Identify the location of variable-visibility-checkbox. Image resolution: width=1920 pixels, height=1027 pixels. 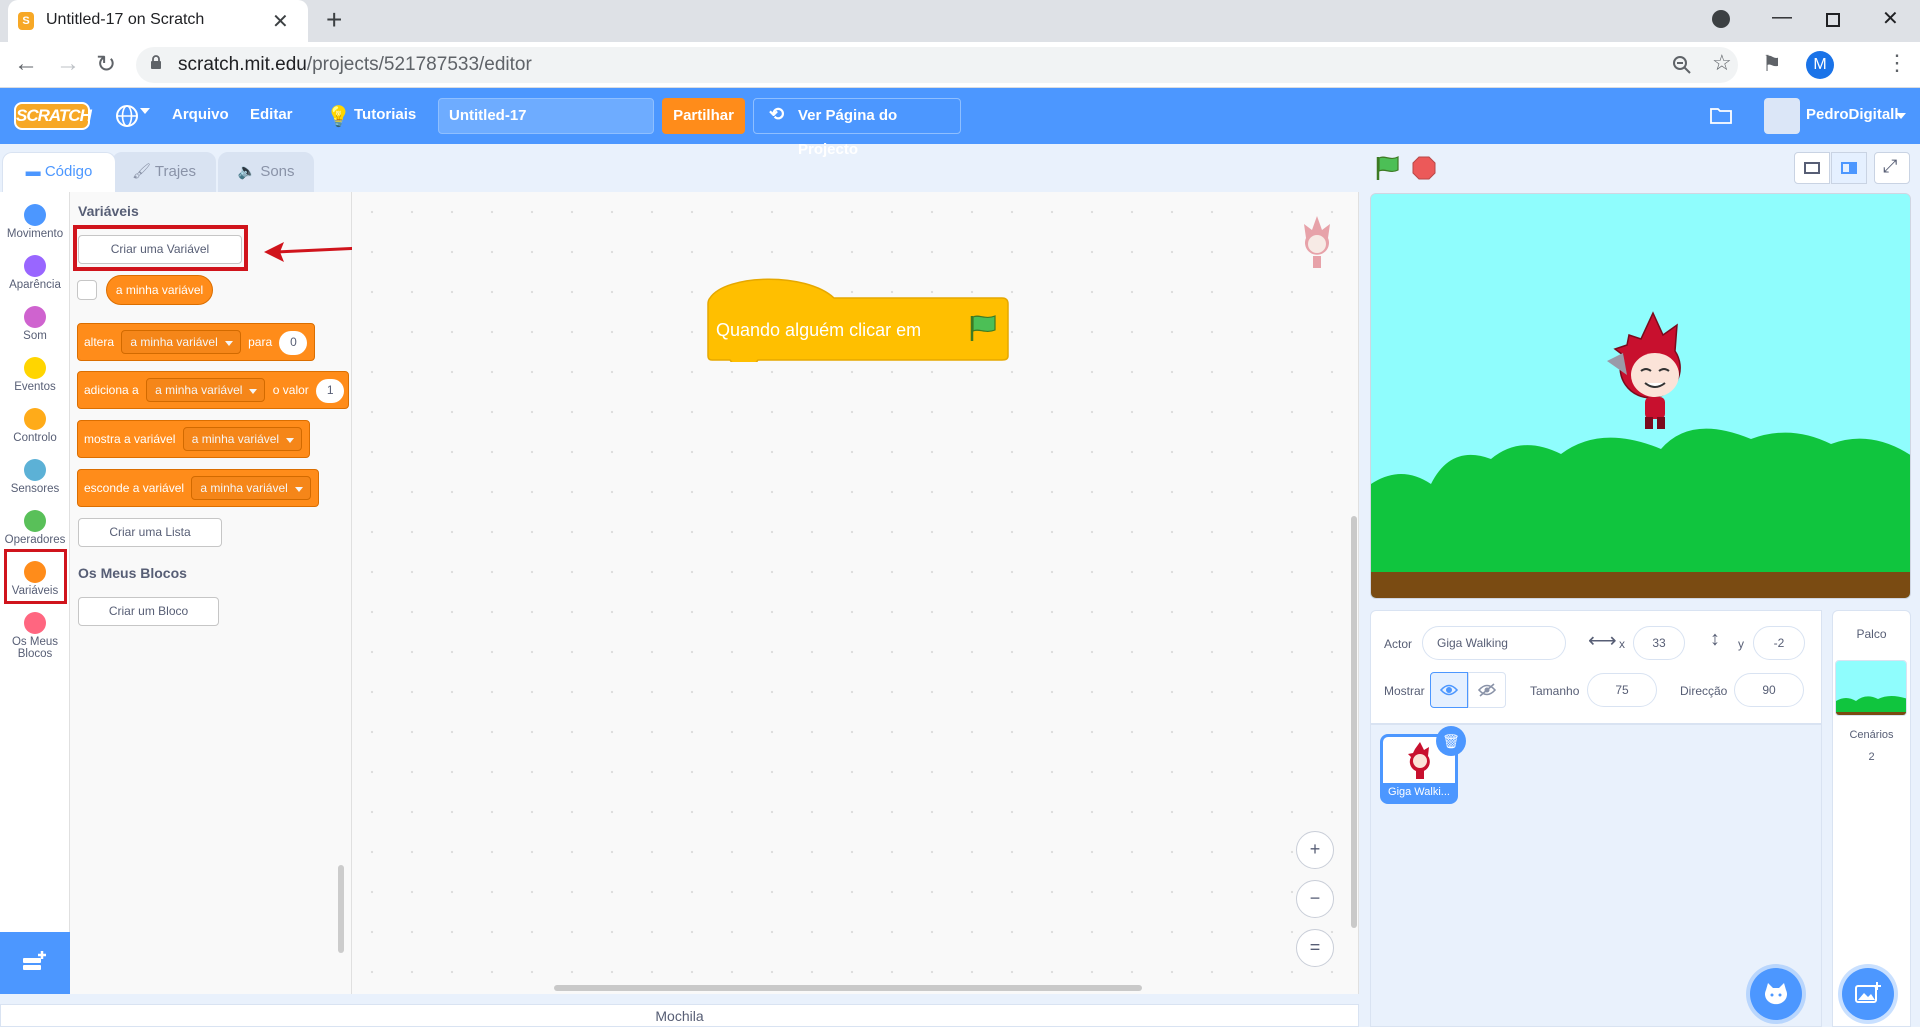
(87, 290).